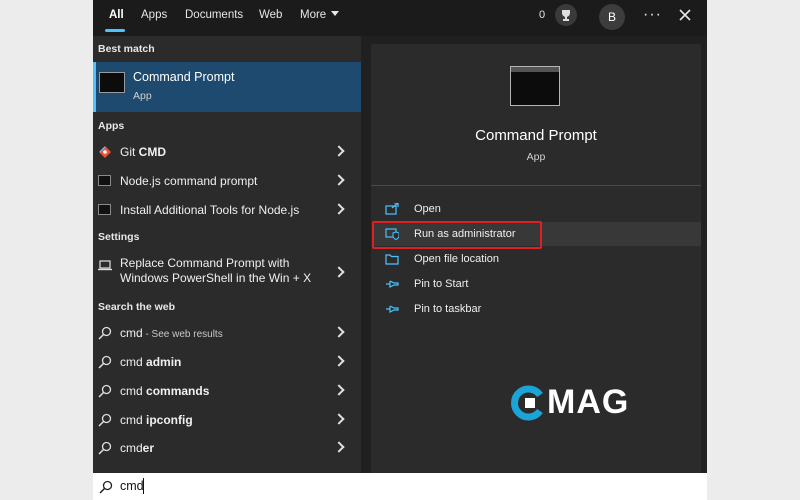 The height and width of the screenshot is (500, 800). What do you see at coordinates (536, 157) in the screenshot?
I see `app-subtitle: App` at bounding box center [536, 157].